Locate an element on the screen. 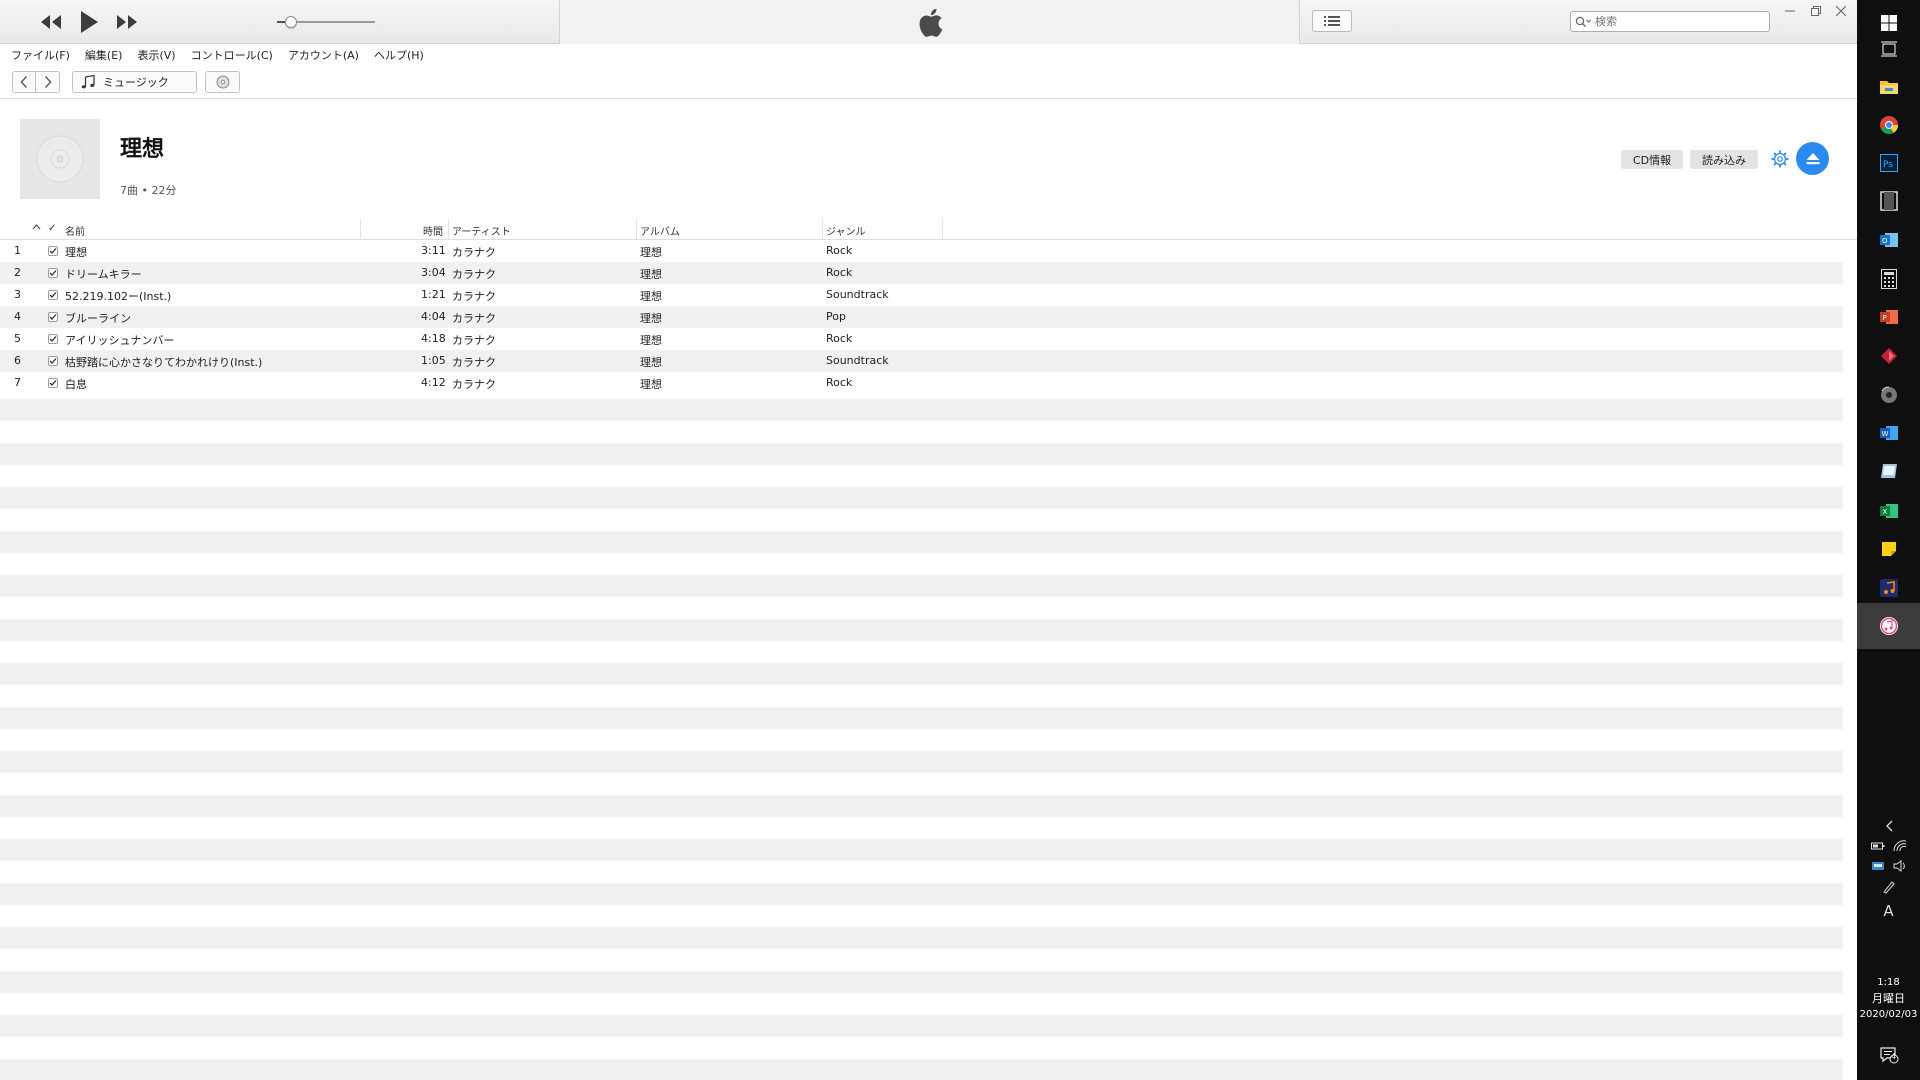 Image resolution: width=1920 pixels, height=1080 pixels. minimize-button is located at coordinates (1790, 11).